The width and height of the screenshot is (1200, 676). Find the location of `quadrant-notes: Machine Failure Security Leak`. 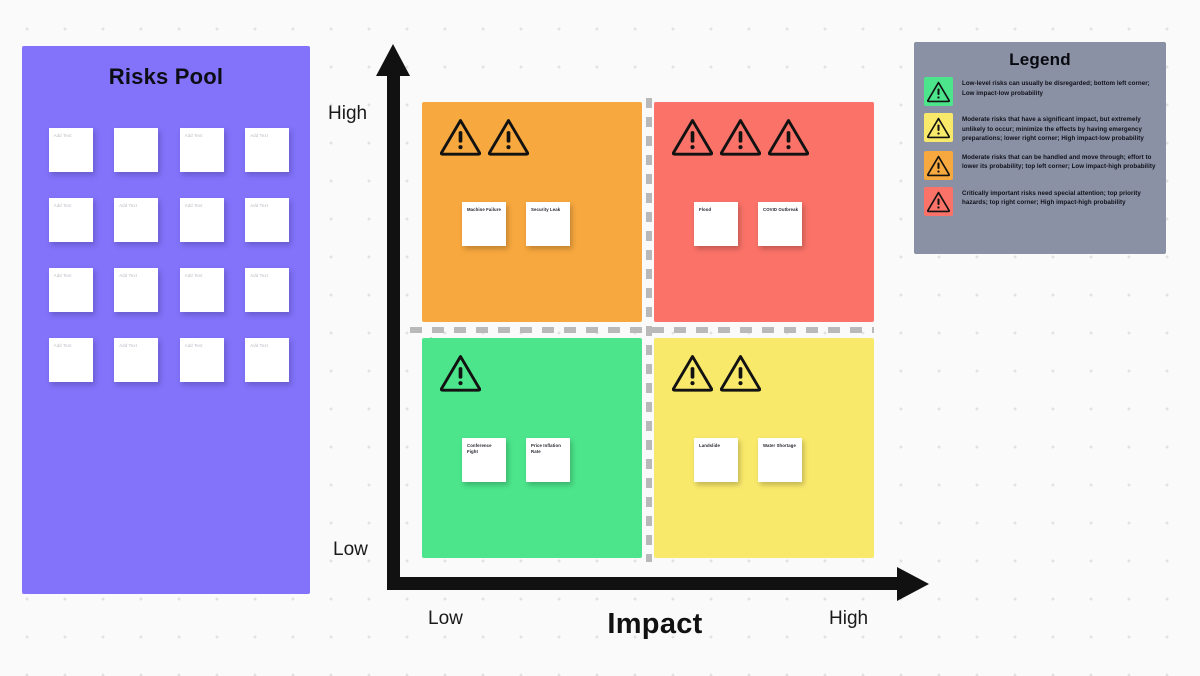

quadrant-notes: Machine Failure Security Leak is located at coordinates (516, 224).